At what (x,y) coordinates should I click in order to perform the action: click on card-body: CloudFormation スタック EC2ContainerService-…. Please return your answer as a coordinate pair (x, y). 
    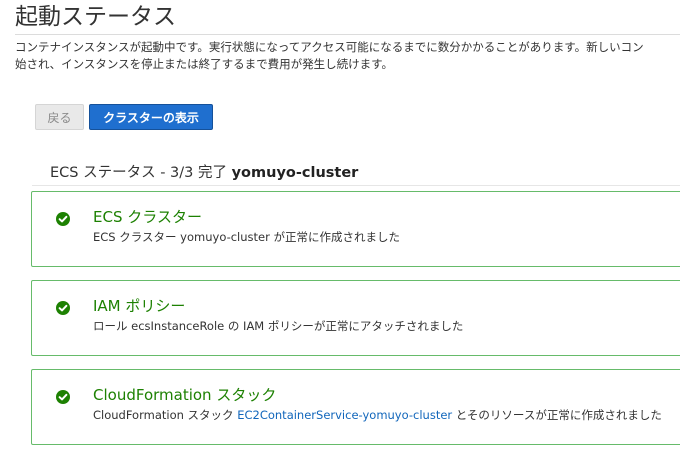
    Looking at the image, I should click on (377, 415).